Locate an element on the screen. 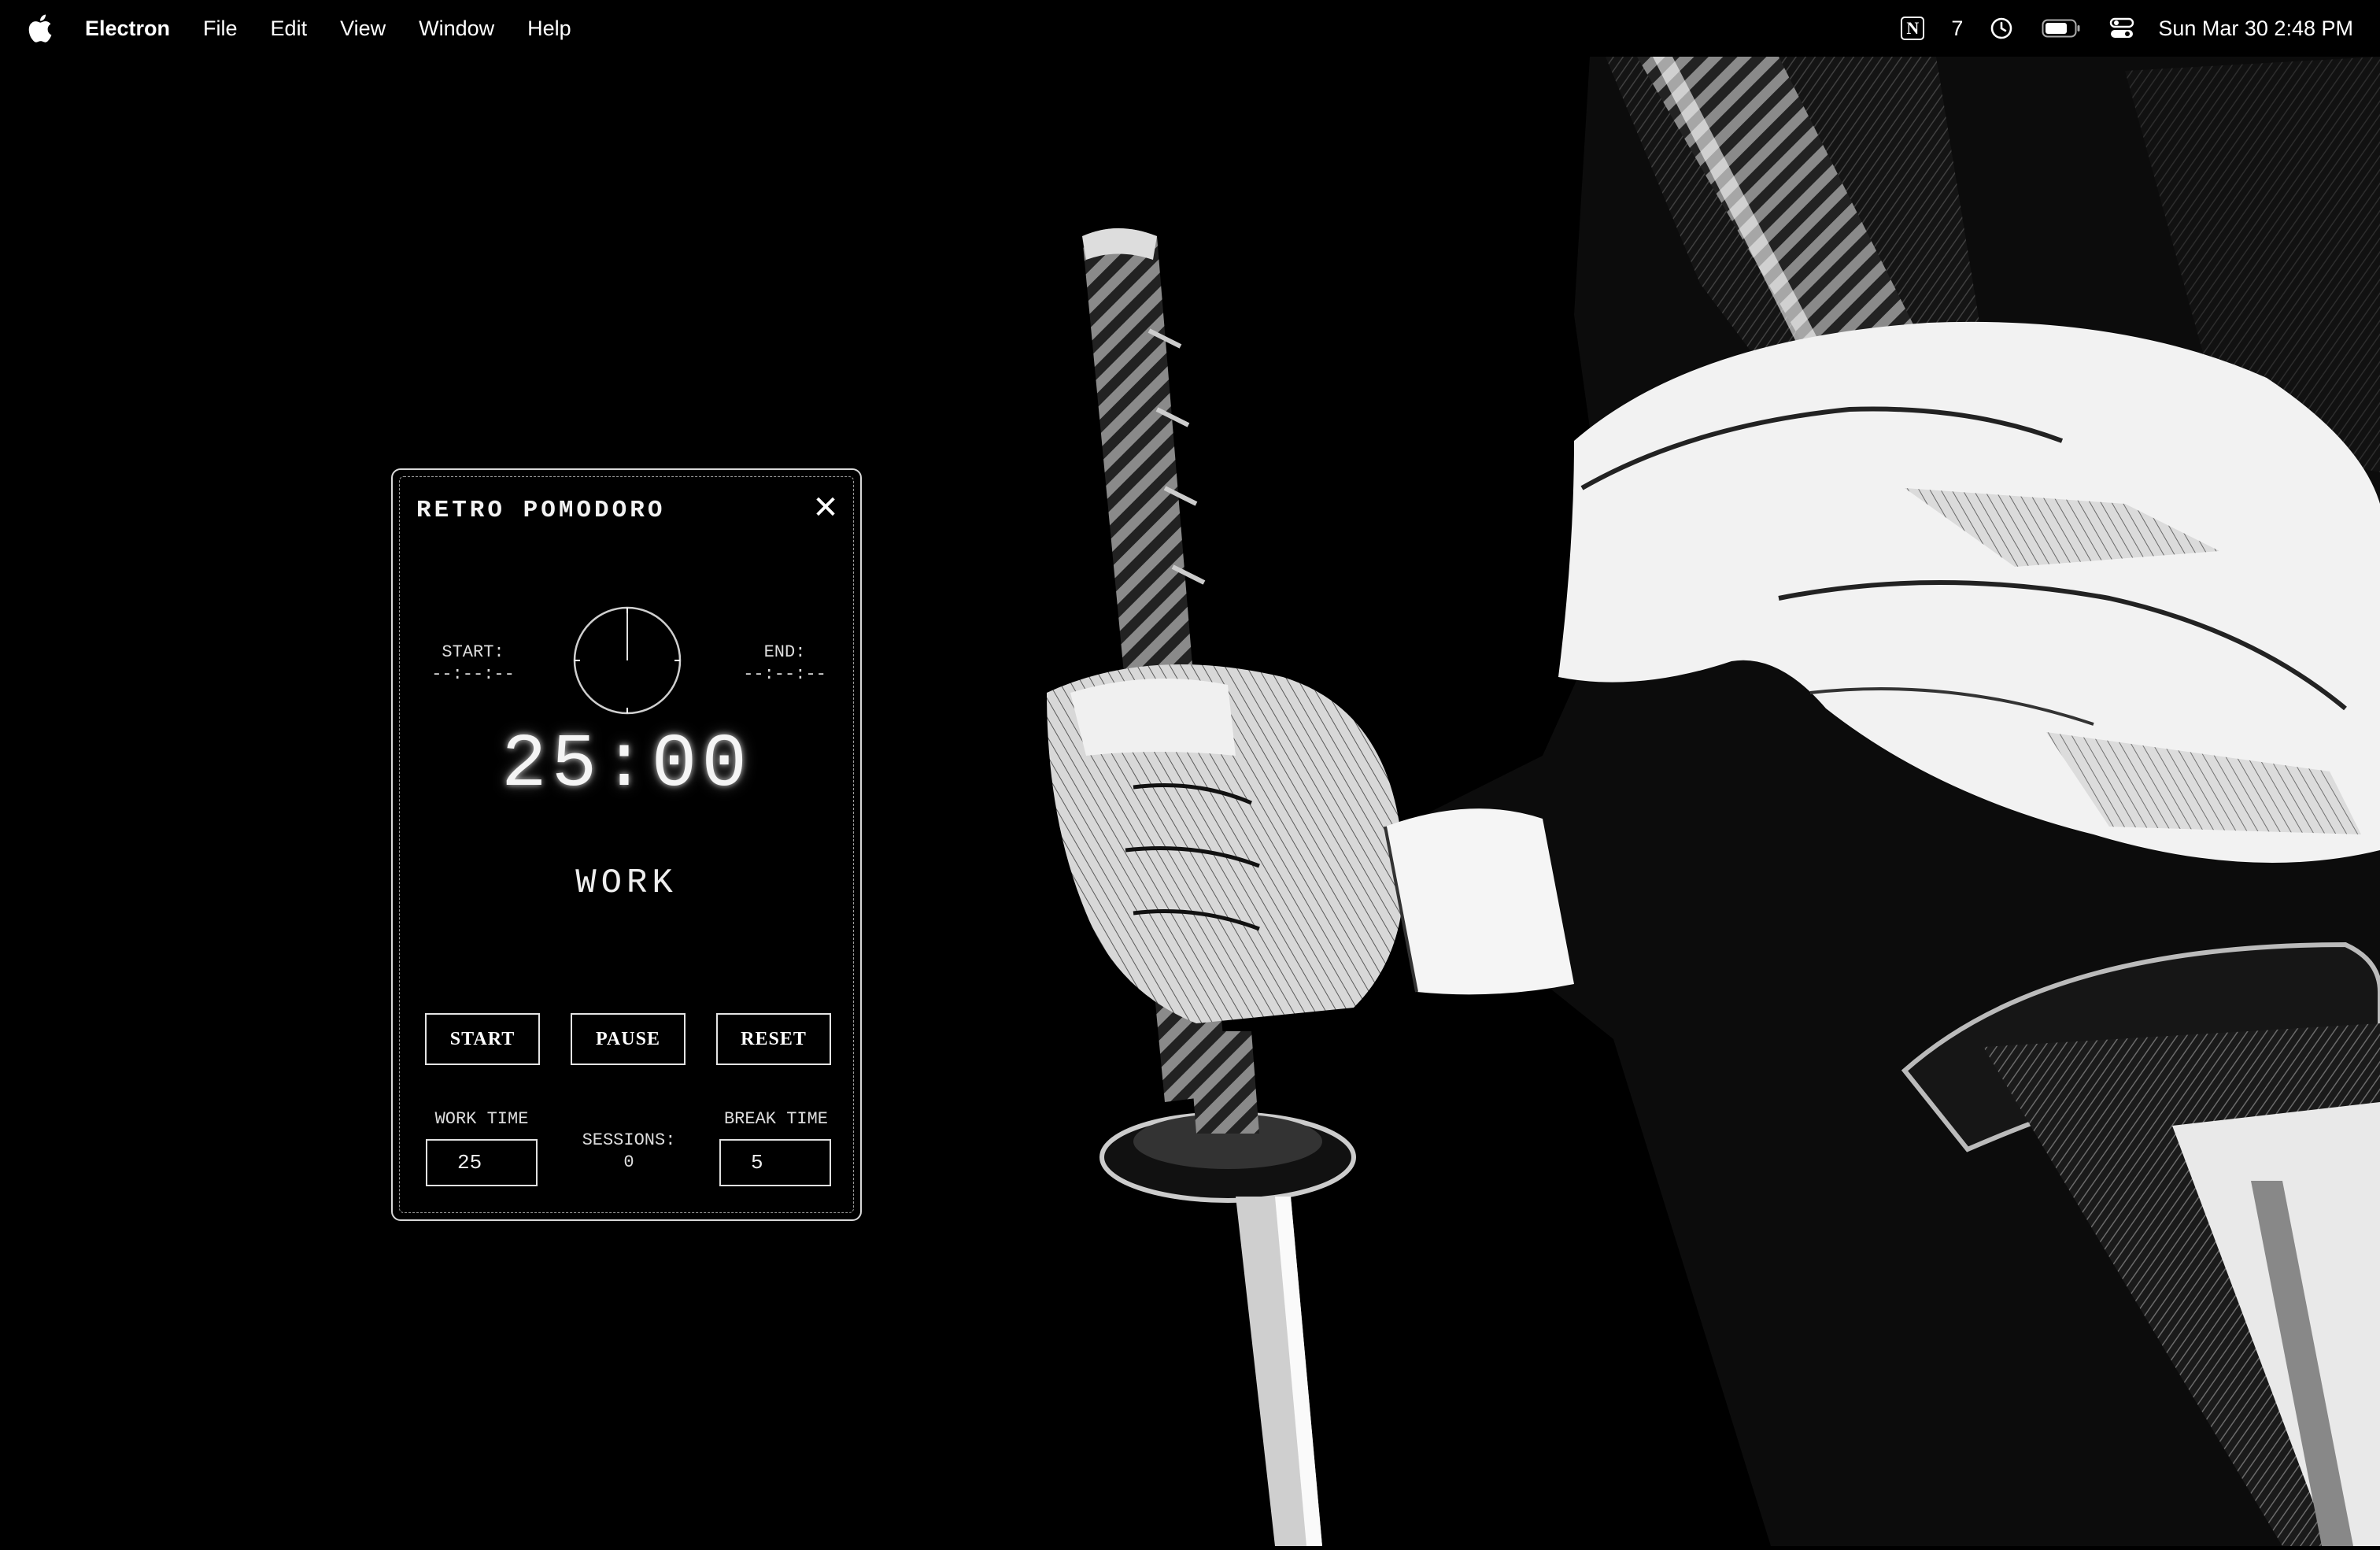 This screenshot has width=2380, height=1550. end-time: END: --:--:-- is located at coordinates (785, 664).